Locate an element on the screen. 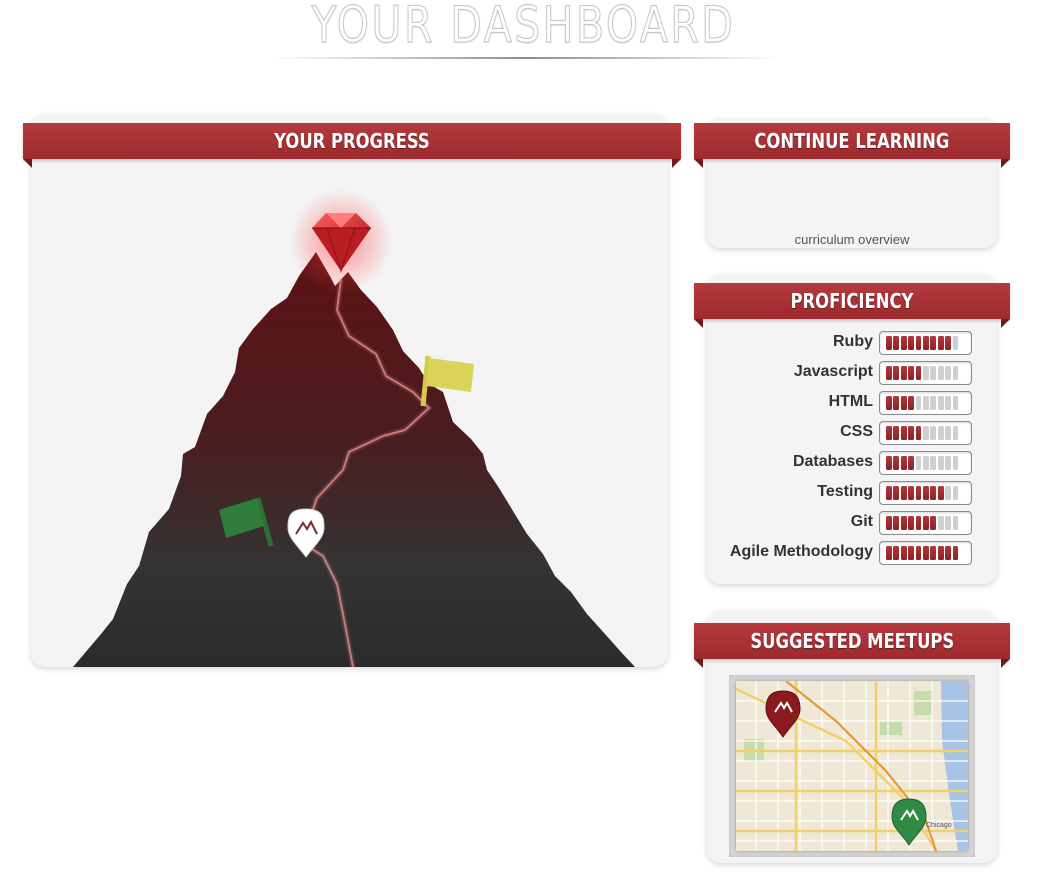  skill-name: Testing is located at coordinates (845, 491).